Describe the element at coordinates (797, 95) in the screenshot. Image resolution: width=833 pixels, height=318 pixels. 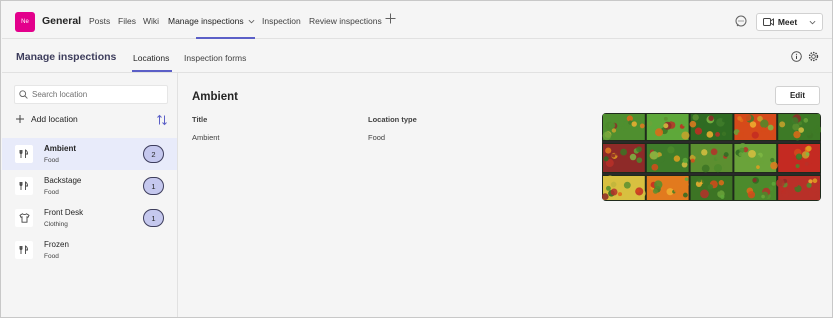
I see `edit-button: Edit` at that location.